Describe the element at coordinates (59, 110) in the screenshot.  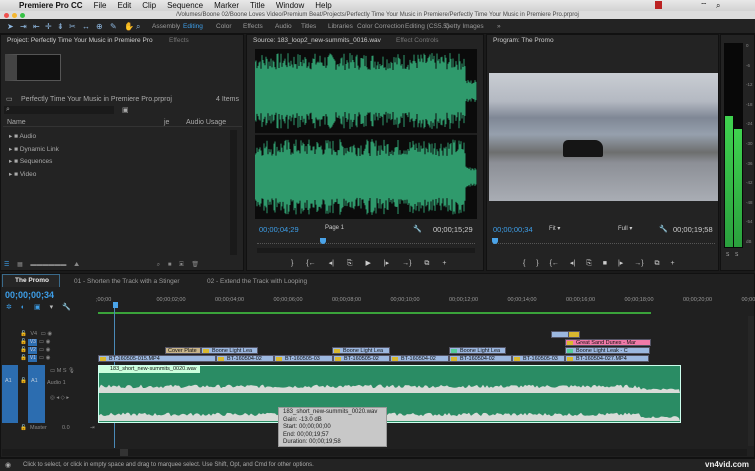
I see `project-search-input: ⌕` at that location.